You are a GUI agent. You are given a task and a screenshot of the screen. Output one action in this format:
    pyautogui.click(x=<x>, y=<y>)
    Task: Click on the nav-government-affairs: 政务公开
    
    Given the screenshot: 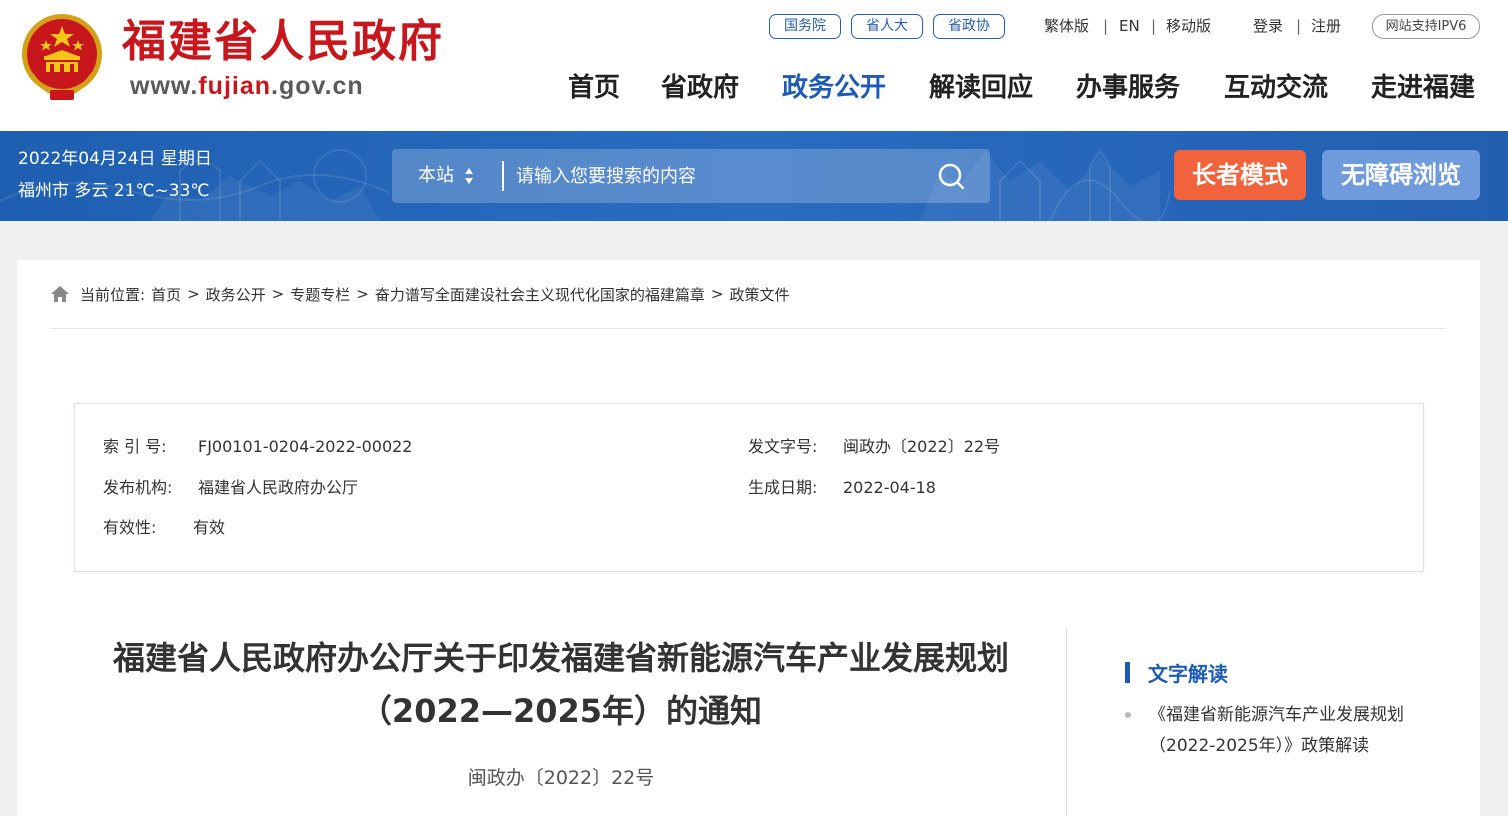 What is the action you would take?
    pyautogui.click(x=834, y=88)
    